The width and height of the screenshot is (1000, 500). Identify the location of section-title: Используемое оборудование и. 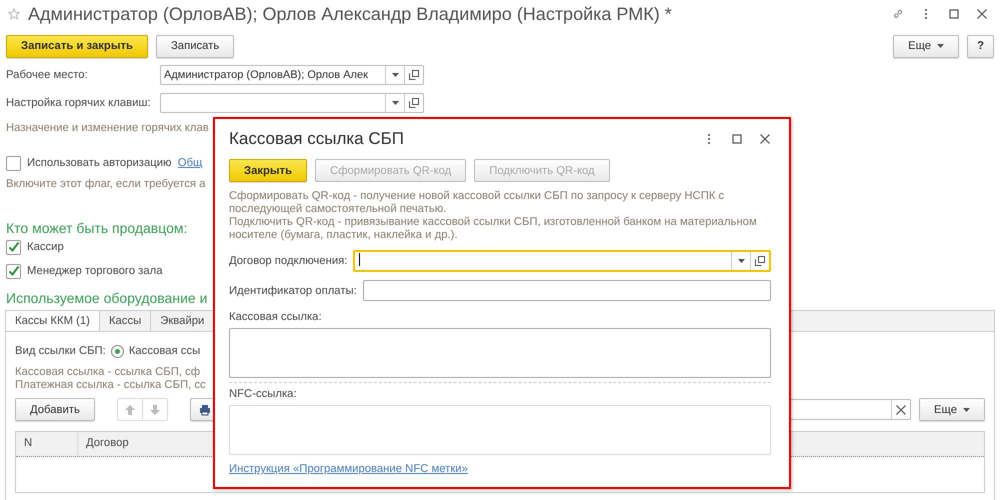
(106, 298).